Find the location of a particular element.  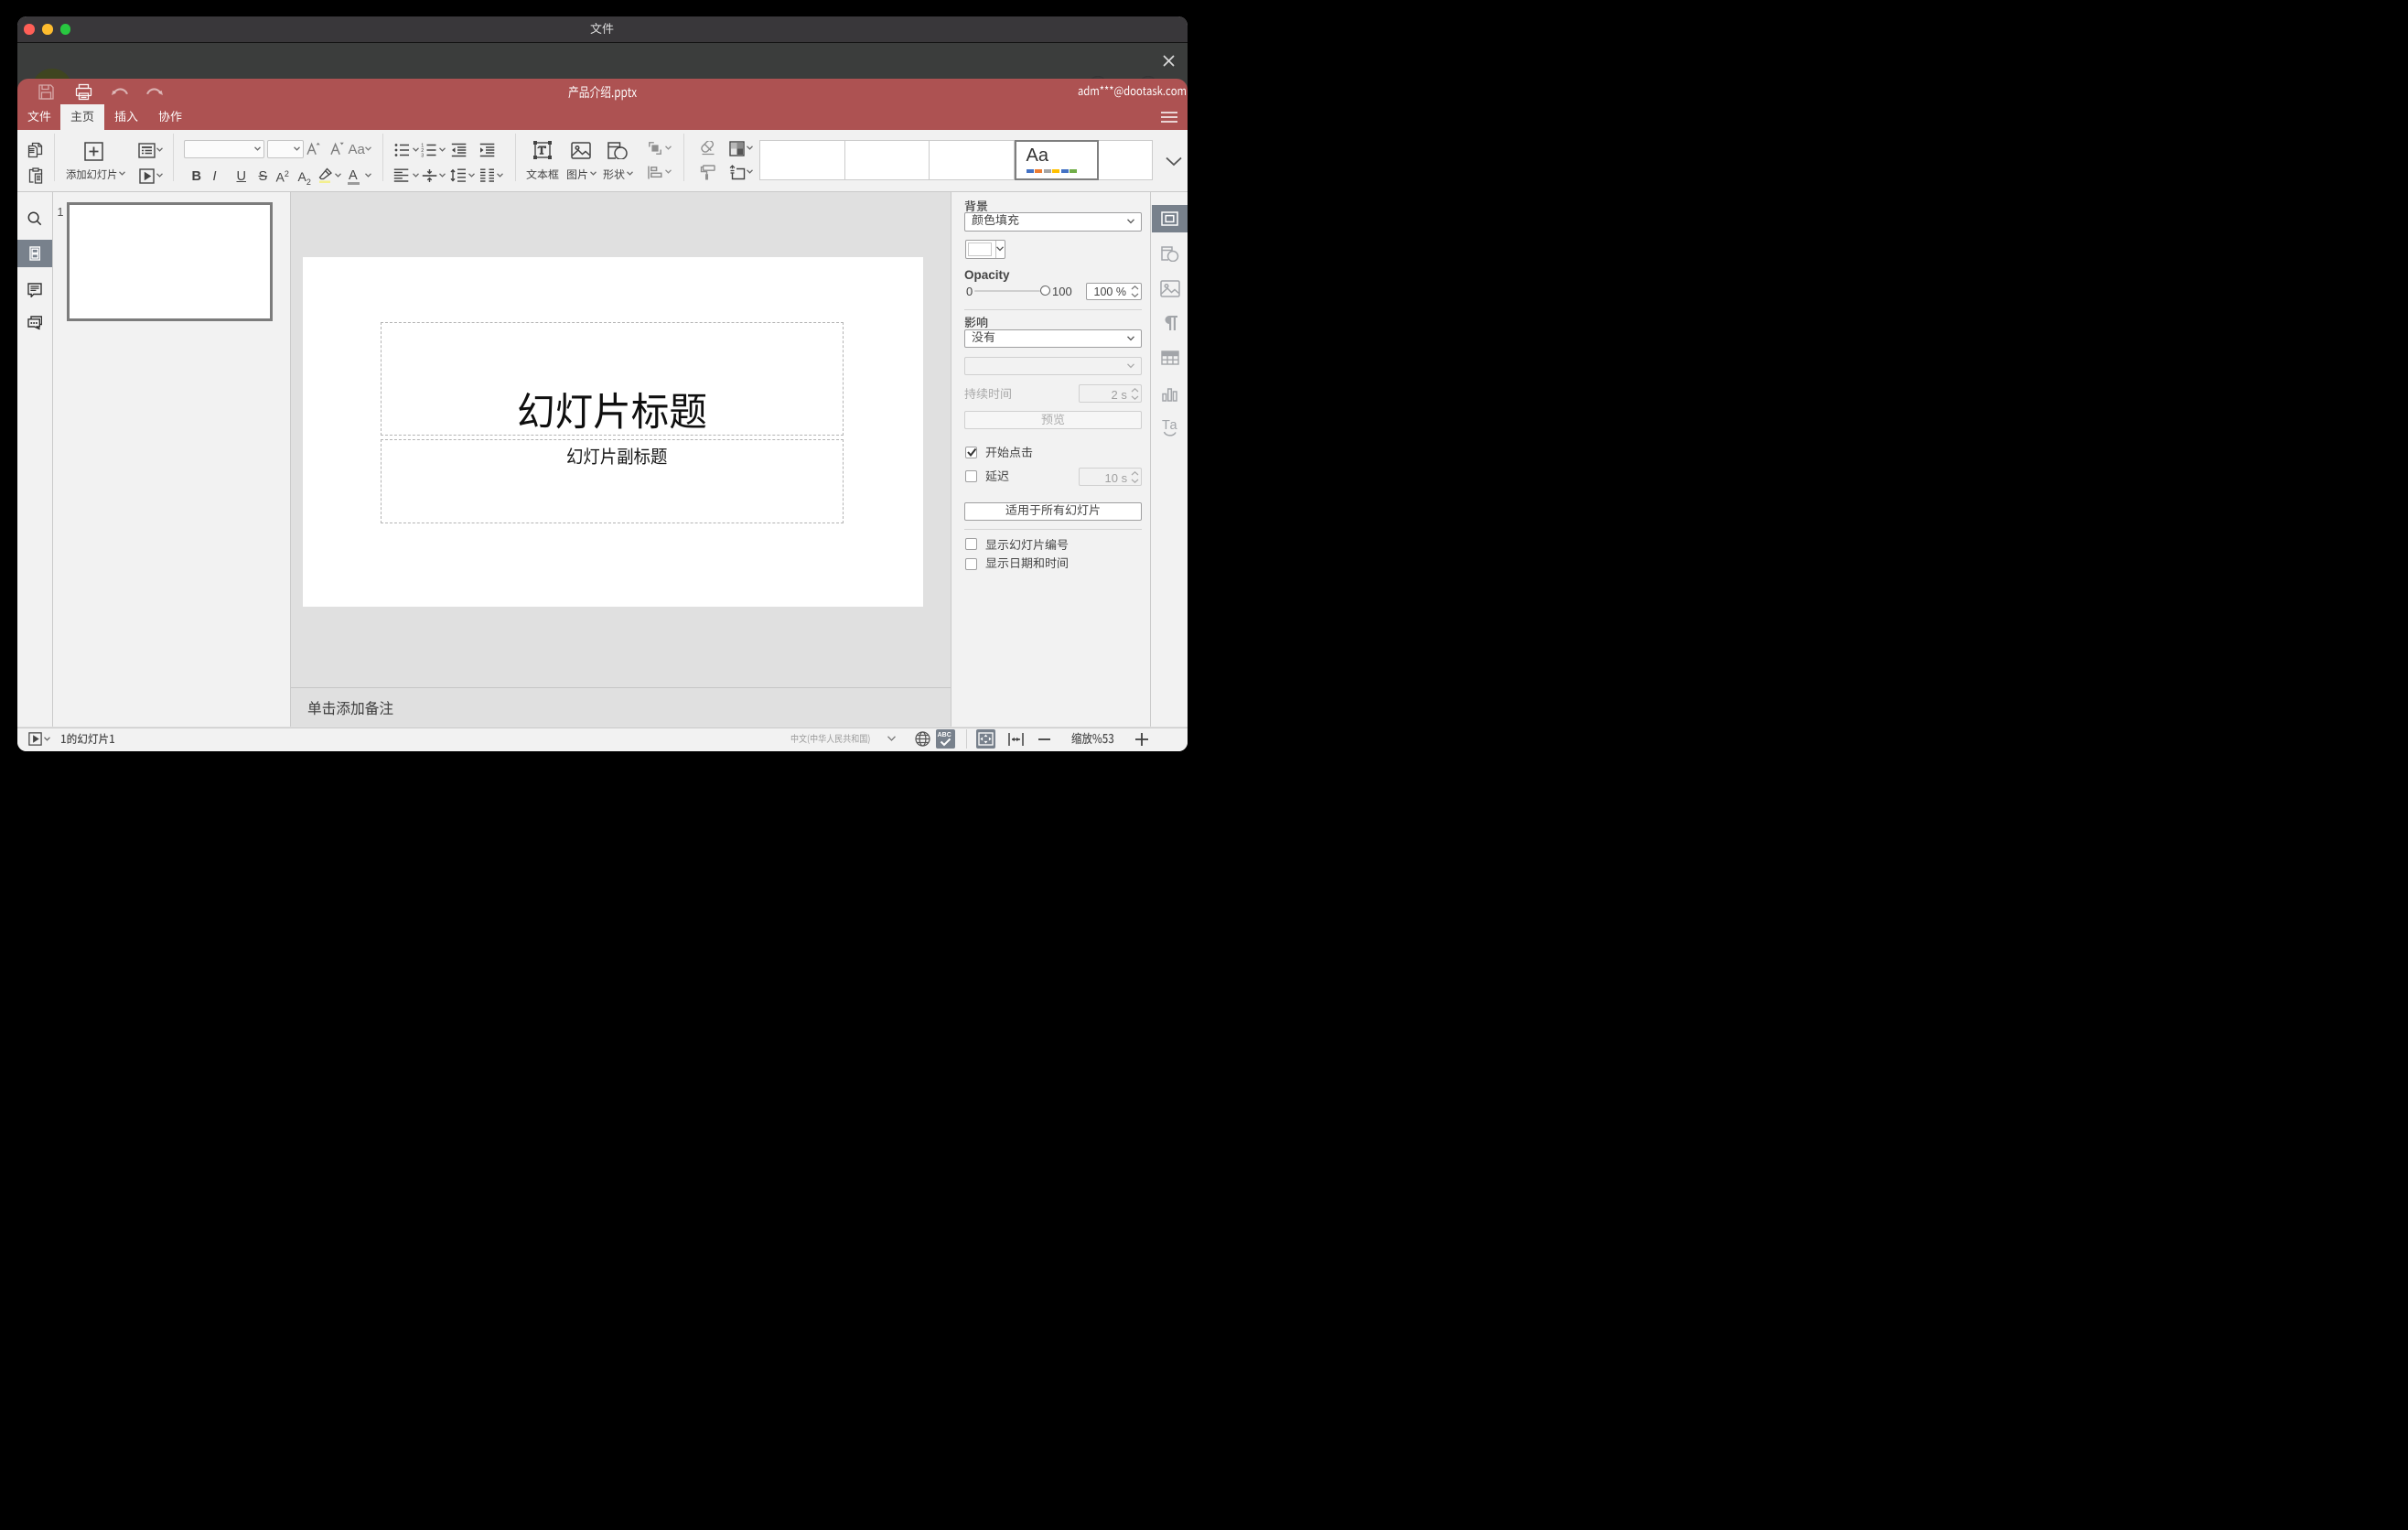

svg-text: a is located at coordinates (1173, 425).